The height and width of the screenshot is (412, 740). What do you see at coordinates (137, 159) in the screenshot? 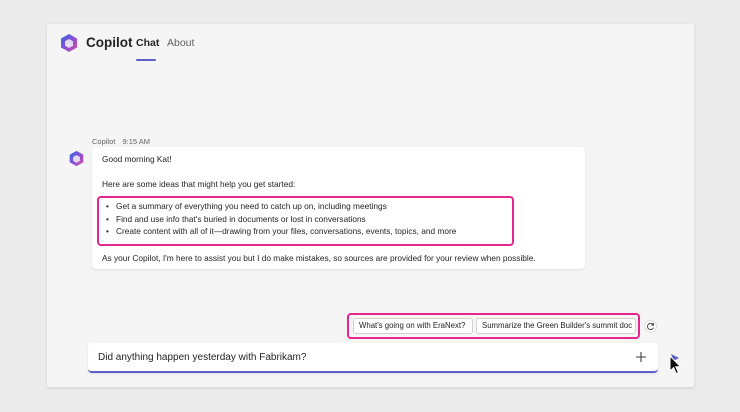
I see `message-greeting: Good morning Kat!` at bounding box center [137, 159].